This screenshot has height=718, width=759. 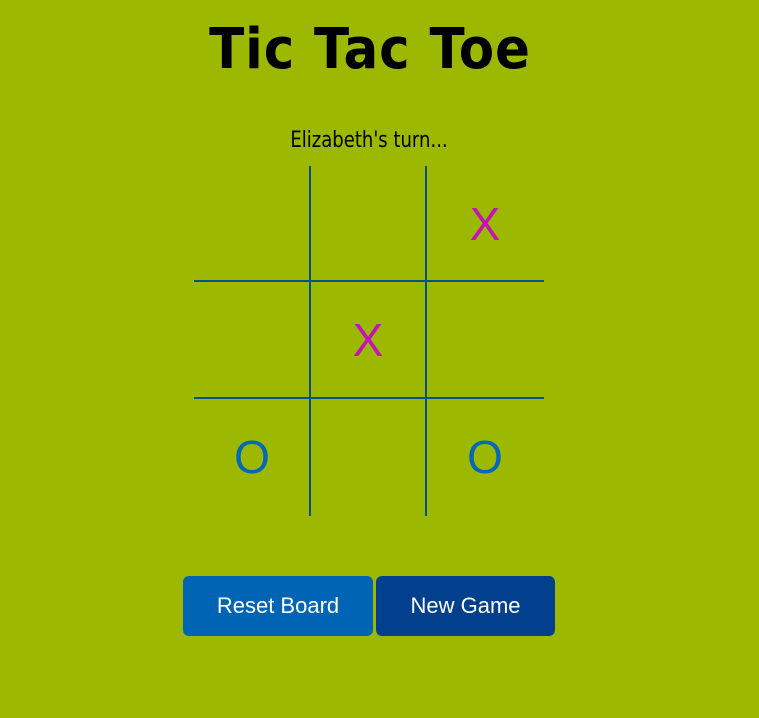 What do you see at coordinates (485, 224) in the screenshot?
I see `board-cell-2: X` at bounding box center [485, 224].